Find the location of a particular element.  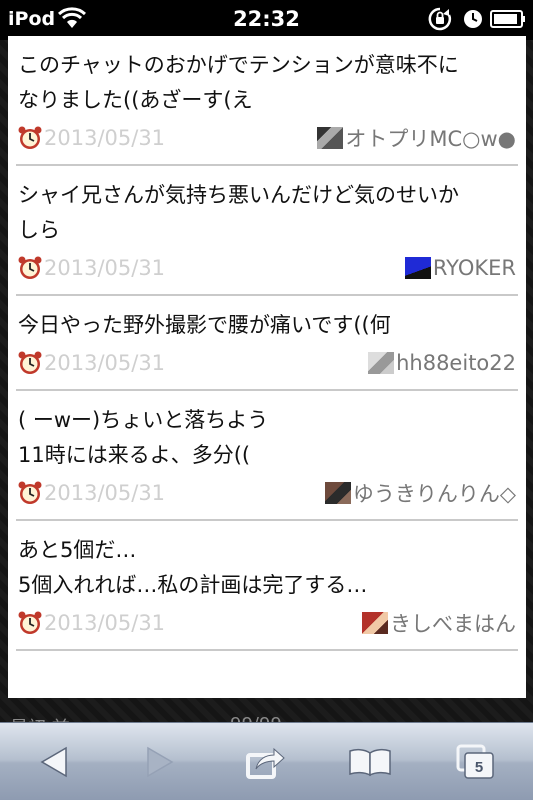

username: hh88eito22 is located at coordinates (456, 363).